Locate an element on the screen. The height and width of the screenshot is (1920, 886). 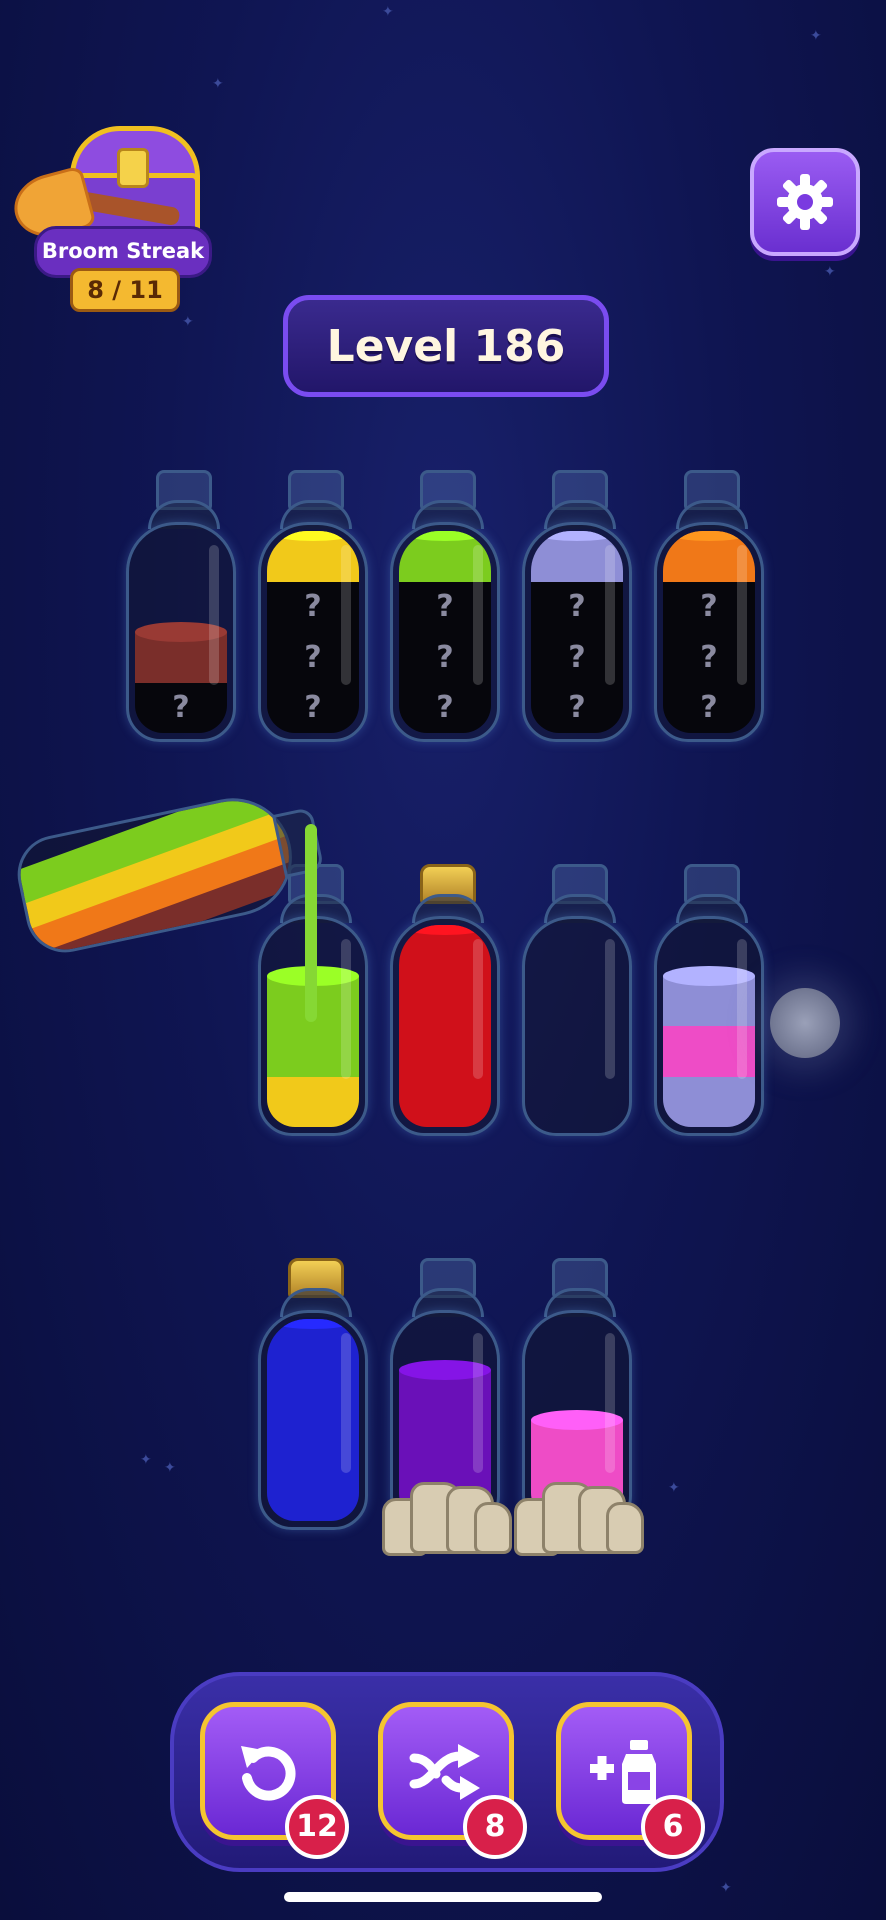
shuffle-count-badge: 8 is located at coordinates (495, 1827).